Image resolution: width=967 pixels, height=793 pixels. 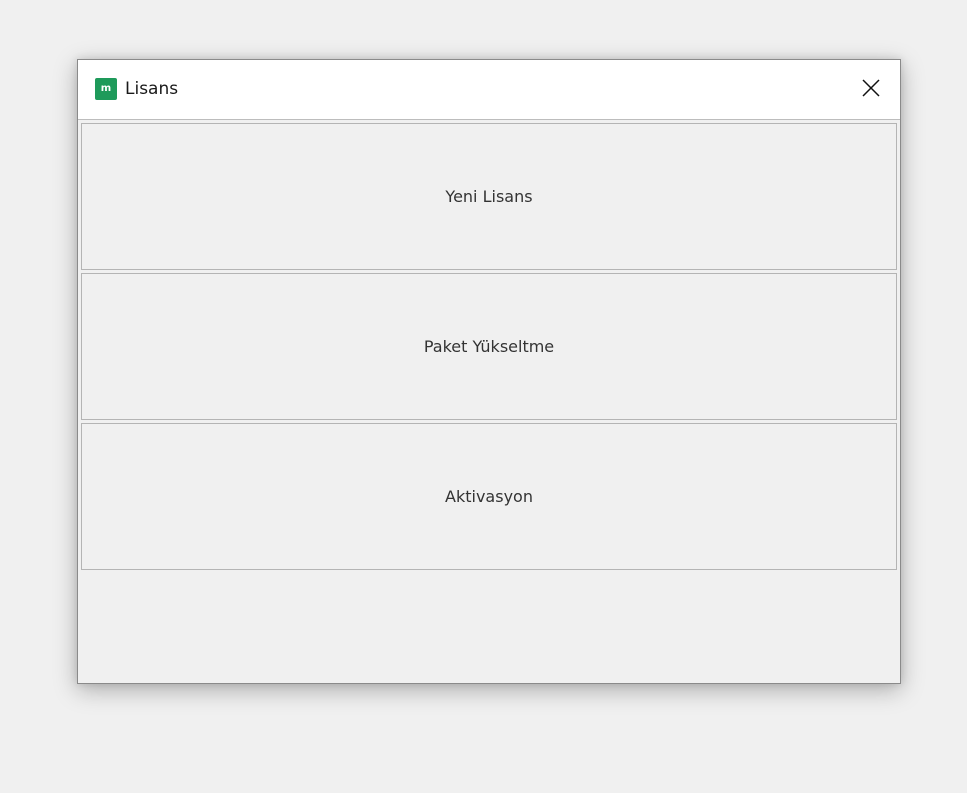 What do you see at coordinates (106, 89) in the screenshot?
I see `app-logo-icon: m` at bounding box center [106, 89].